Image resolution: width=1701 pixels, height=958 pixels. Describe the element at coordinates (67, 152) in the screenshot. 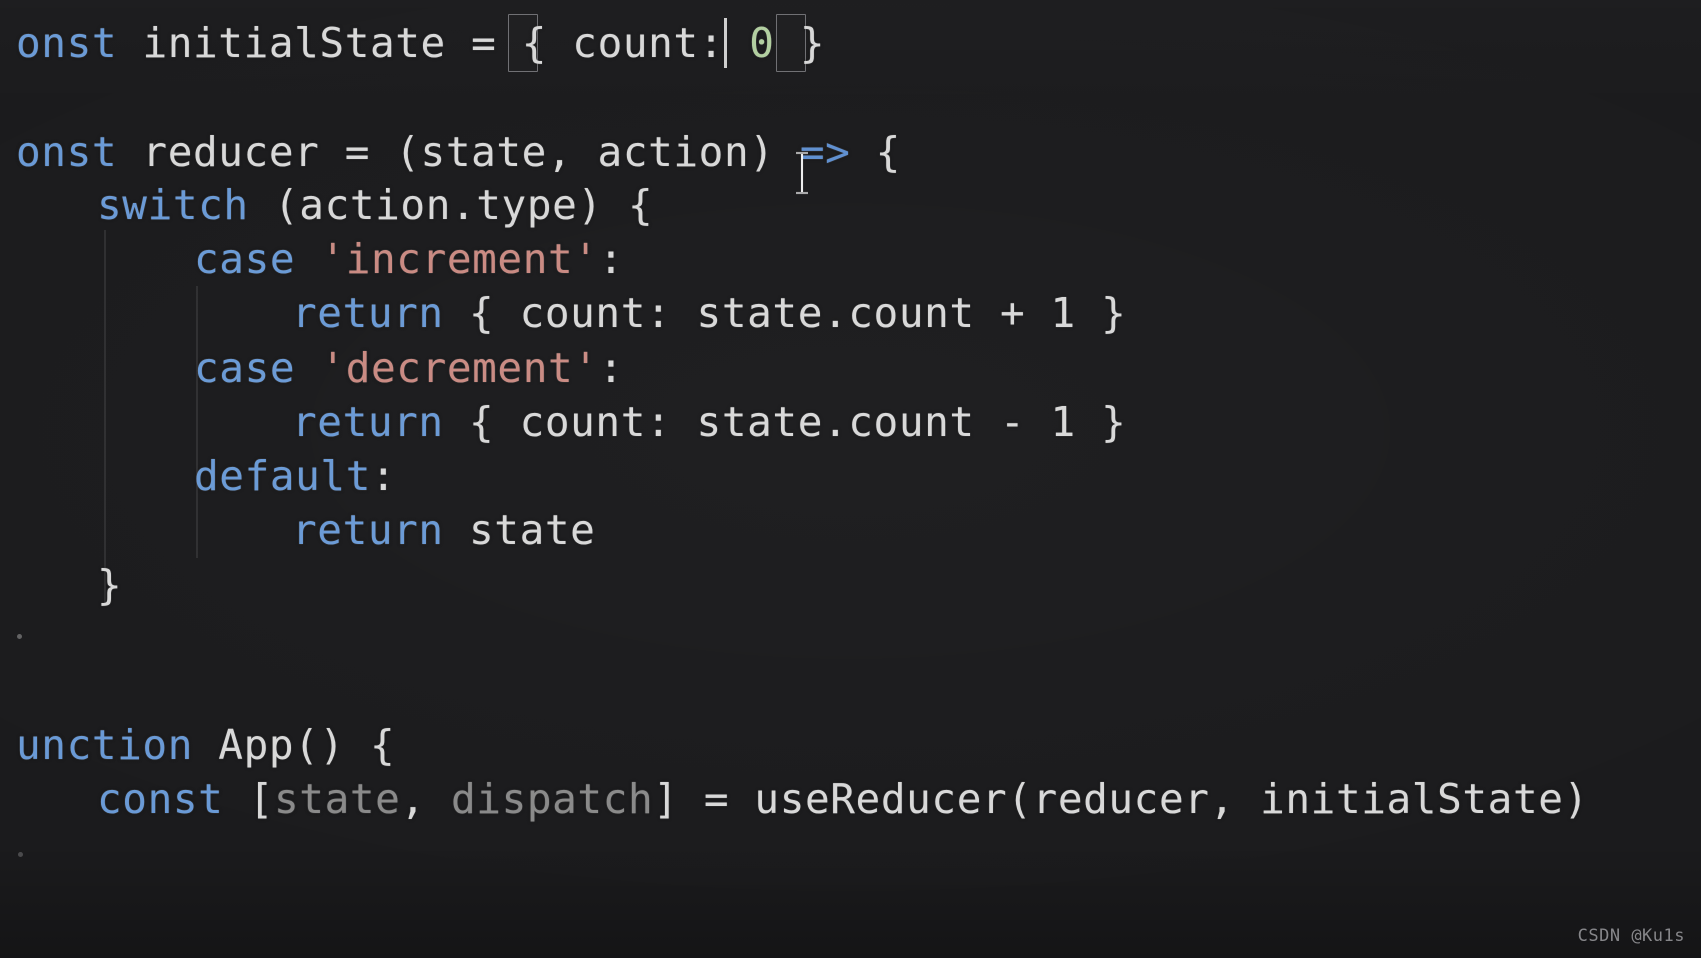

I see `token-keyword-const-2: onst` at that location.